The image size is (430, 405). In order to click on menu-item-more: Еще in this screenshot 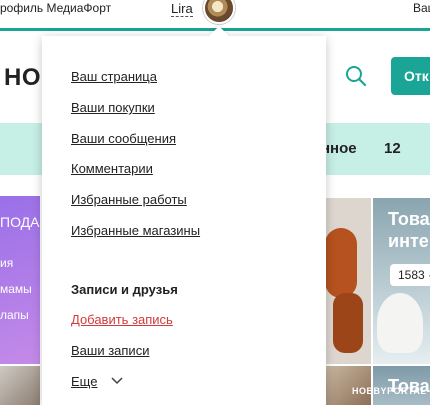, I will do `click(84, 381)`.